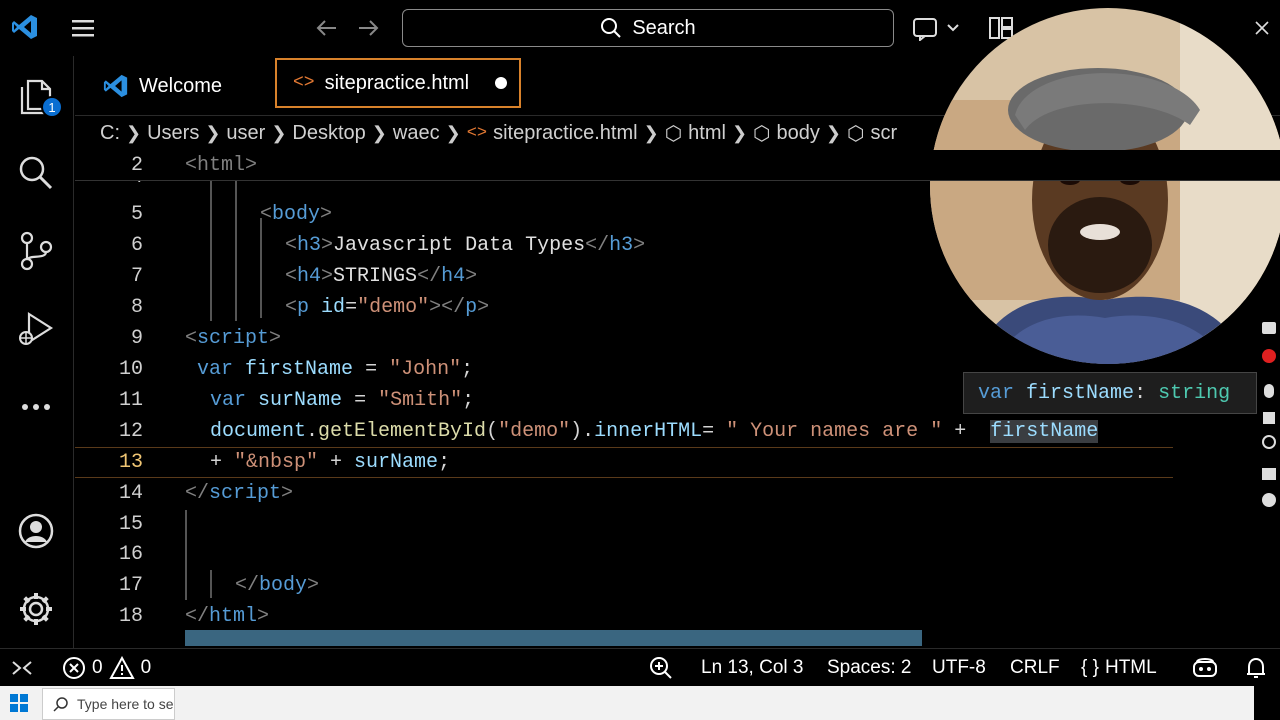 Image resolution: width=1280 pixels, height=720 pixels. What do you see at coordinates (335, 369) in the screenshot?
I see `code-text: var firstName = "John";` at bounding box center [335, 369].